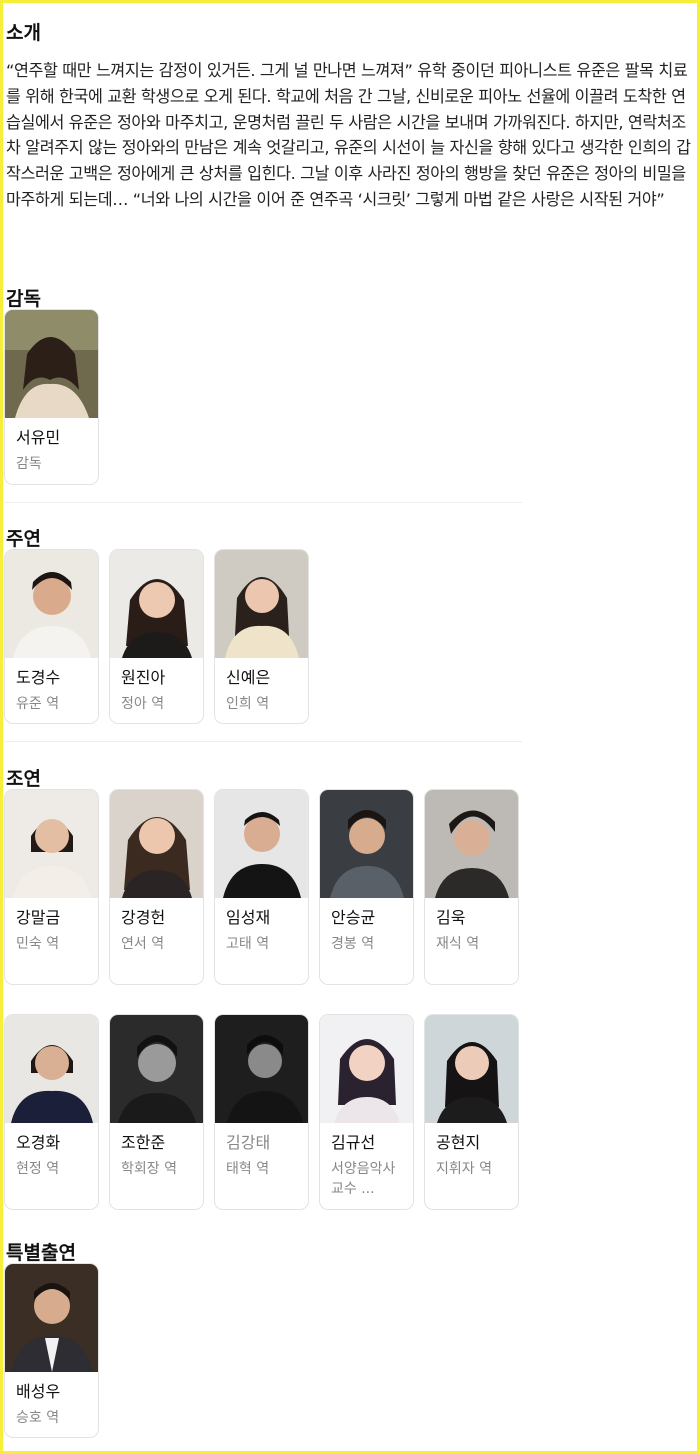 Image resolution: width=700 pixels, height=1454 pixels. I want to click on person-card: 서유민 감독, so click(51, 397).